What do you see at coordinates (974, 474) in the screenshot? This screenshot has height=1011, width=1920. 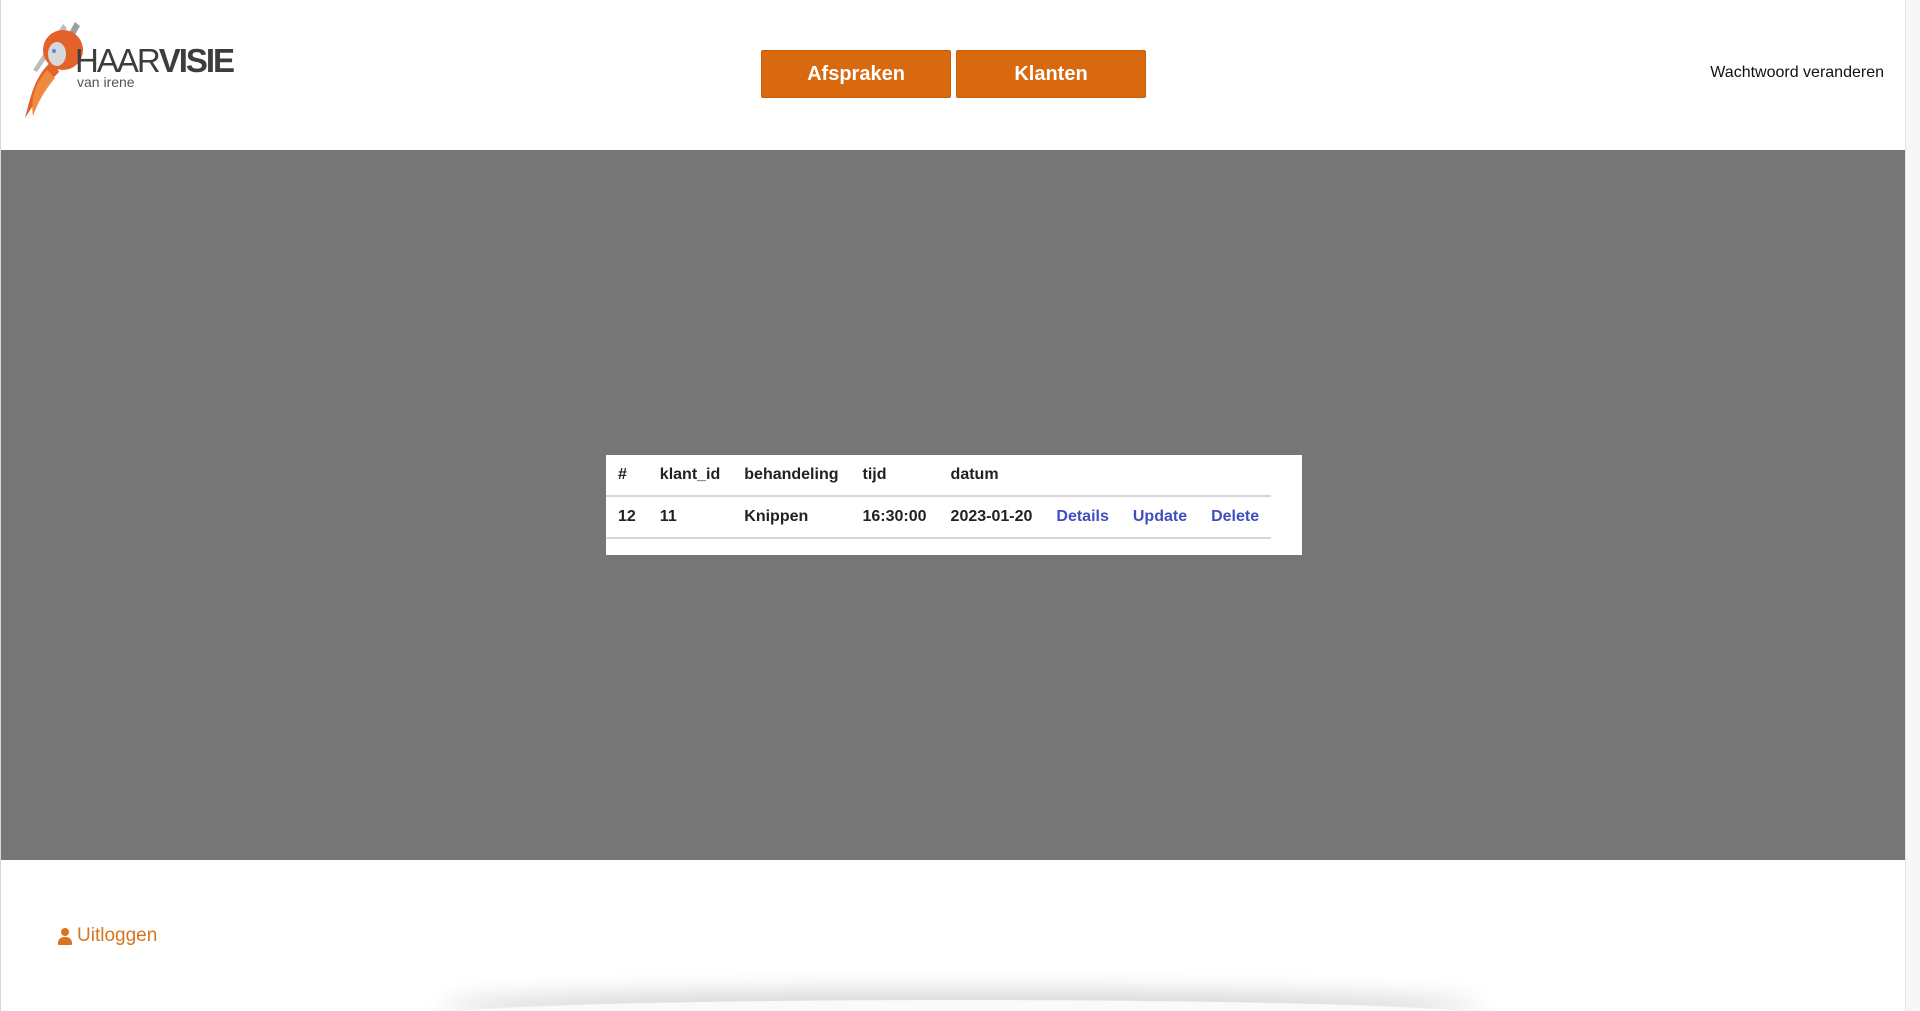 I see `column-header-datum: datum` at bounding box center [974, 474].